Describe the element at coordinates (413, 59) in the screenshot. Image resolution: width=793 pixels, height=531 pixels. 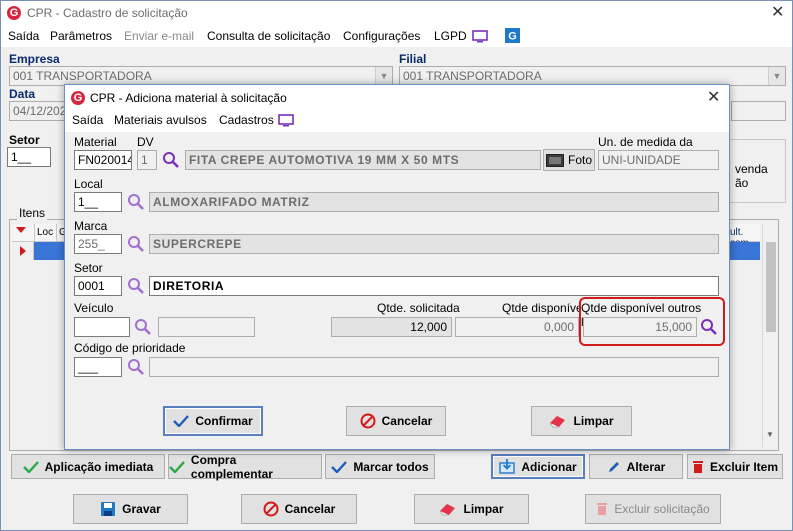
I see `filial-label: Filial` at that location.